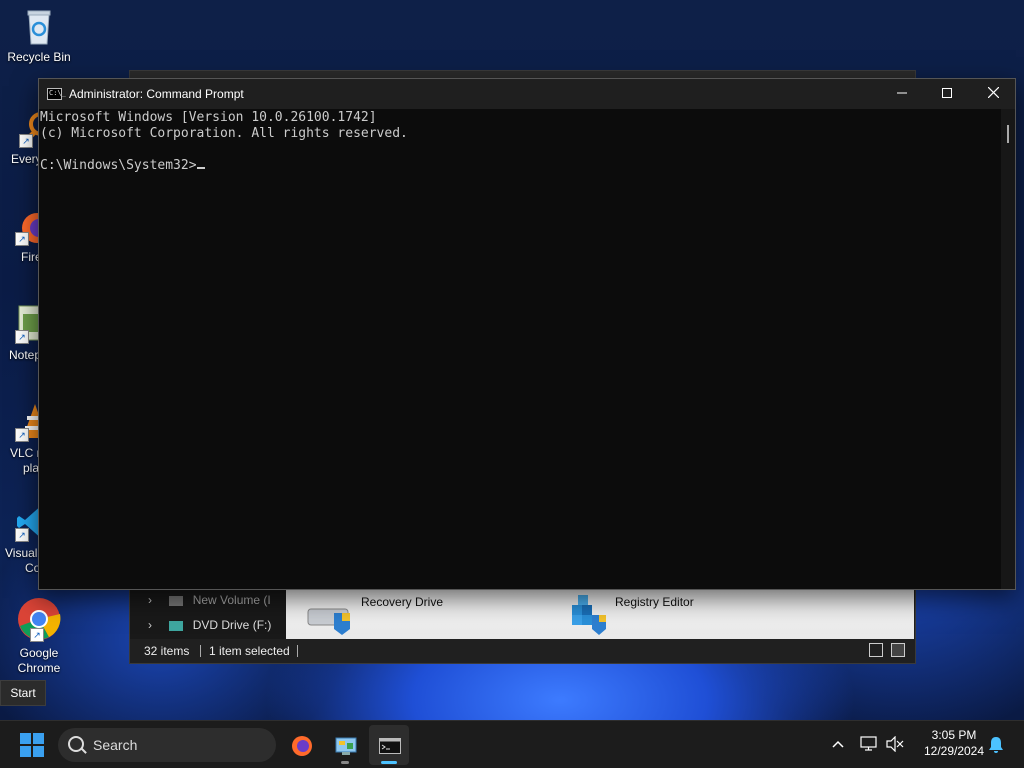  I want to click on control-panel-icon, so click(346, 746).